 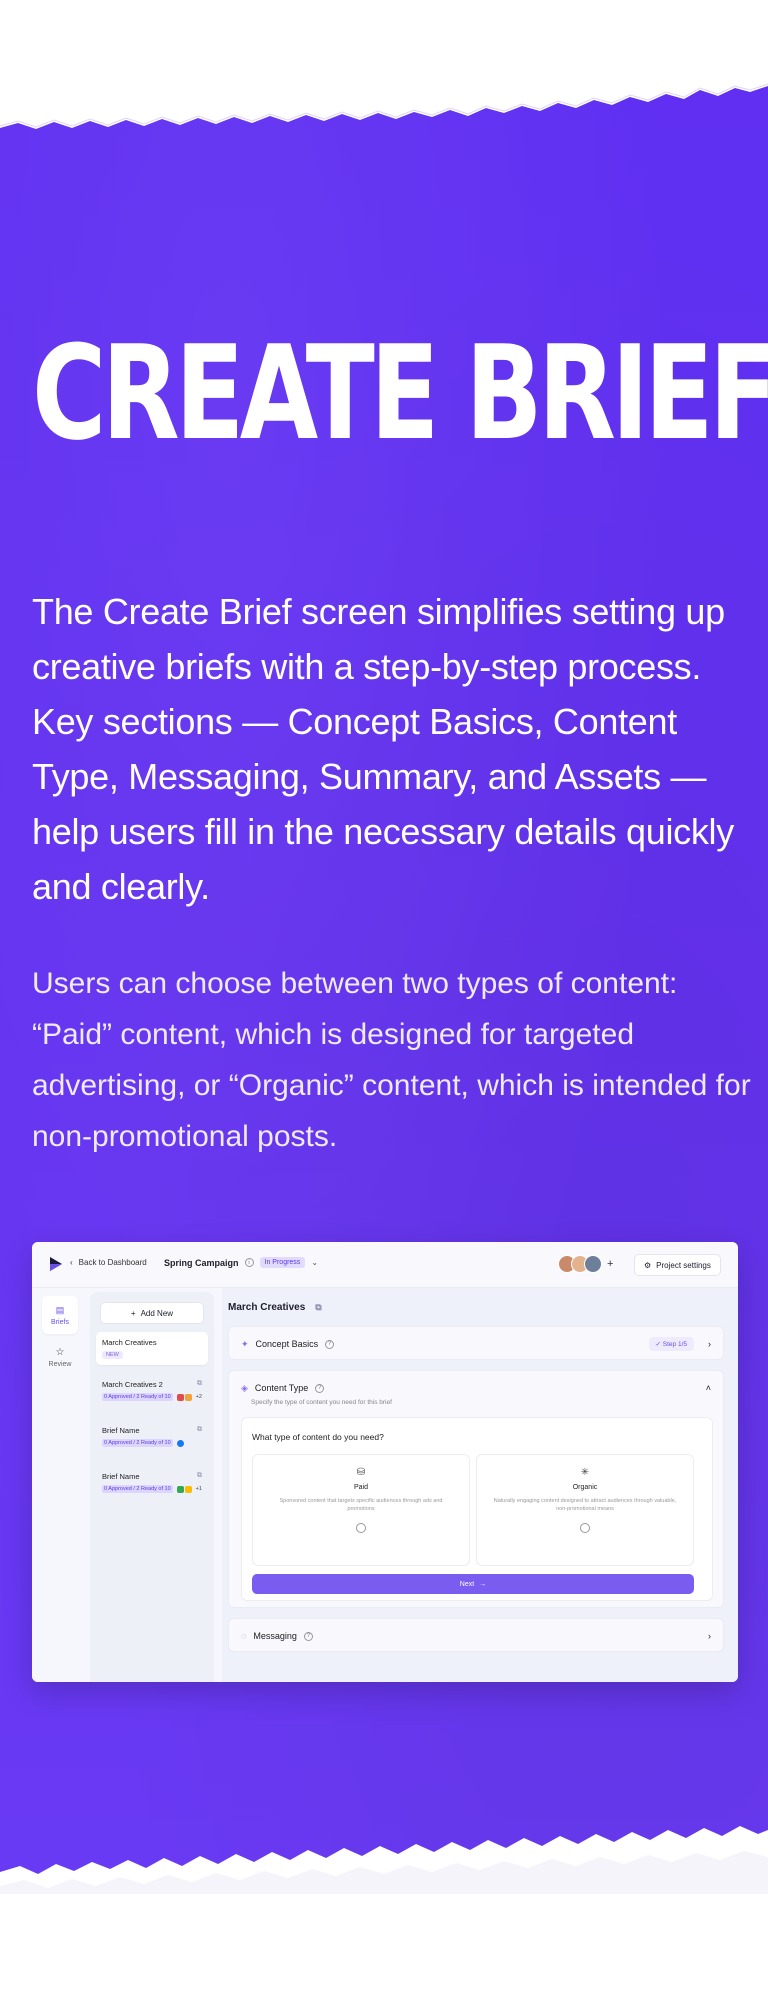 What do you see at coordinates (56, 1264) in the screenshot?
I see `app-logo-icon` at bounding box center [56, 1264].